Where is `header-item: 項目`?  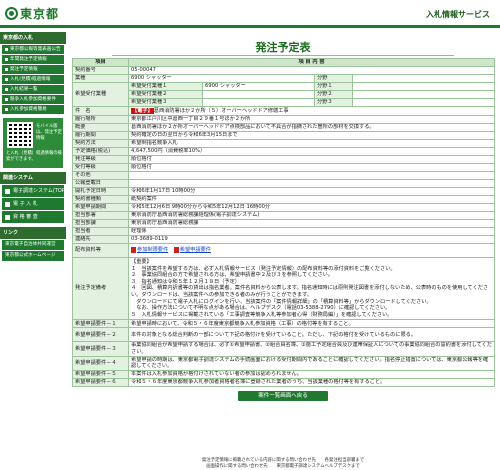 header-item: 項目 is located at coordinates (100, 62).